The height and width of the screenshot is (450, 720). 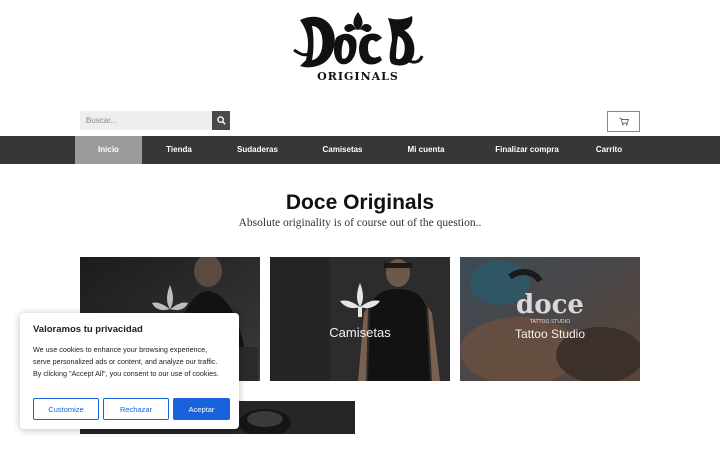 I want to click on svg-text: TATTOO STUDIO, so click(x=549, y=322).